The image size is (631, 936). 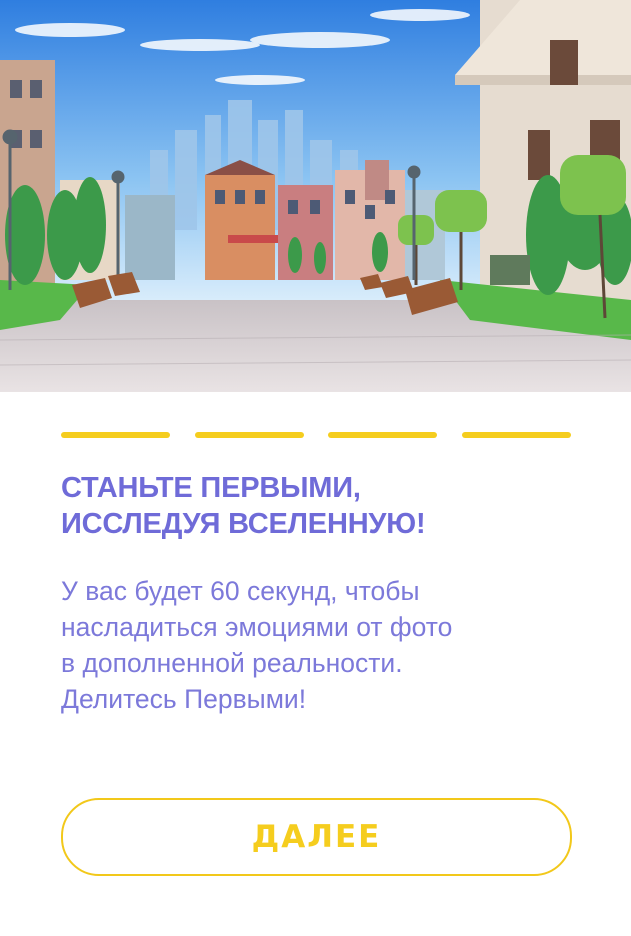 I want to click on description-line-4: Делитесь Первыми!, so click(x=184, y=699).